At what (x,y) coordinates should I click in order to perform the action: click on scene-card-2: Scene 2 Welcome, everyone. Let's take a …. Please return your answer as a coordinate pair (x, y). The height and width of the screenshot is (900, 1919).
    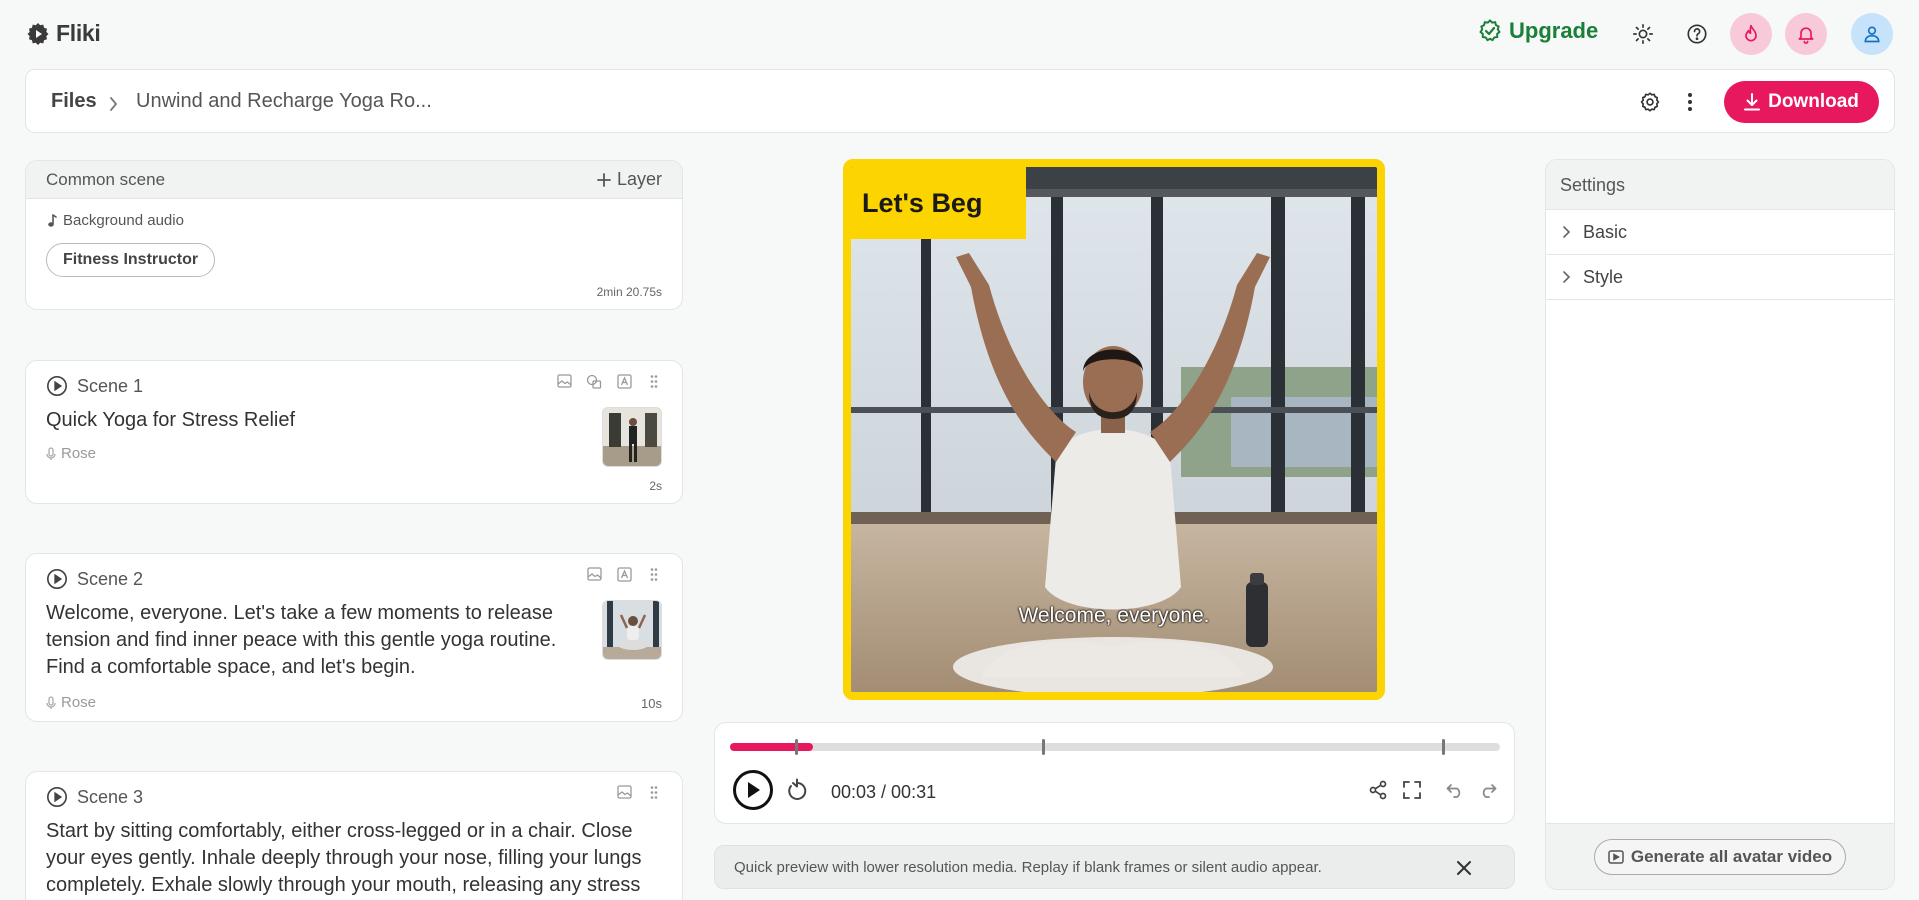
    Looking at the image, I should click on (354, 637).